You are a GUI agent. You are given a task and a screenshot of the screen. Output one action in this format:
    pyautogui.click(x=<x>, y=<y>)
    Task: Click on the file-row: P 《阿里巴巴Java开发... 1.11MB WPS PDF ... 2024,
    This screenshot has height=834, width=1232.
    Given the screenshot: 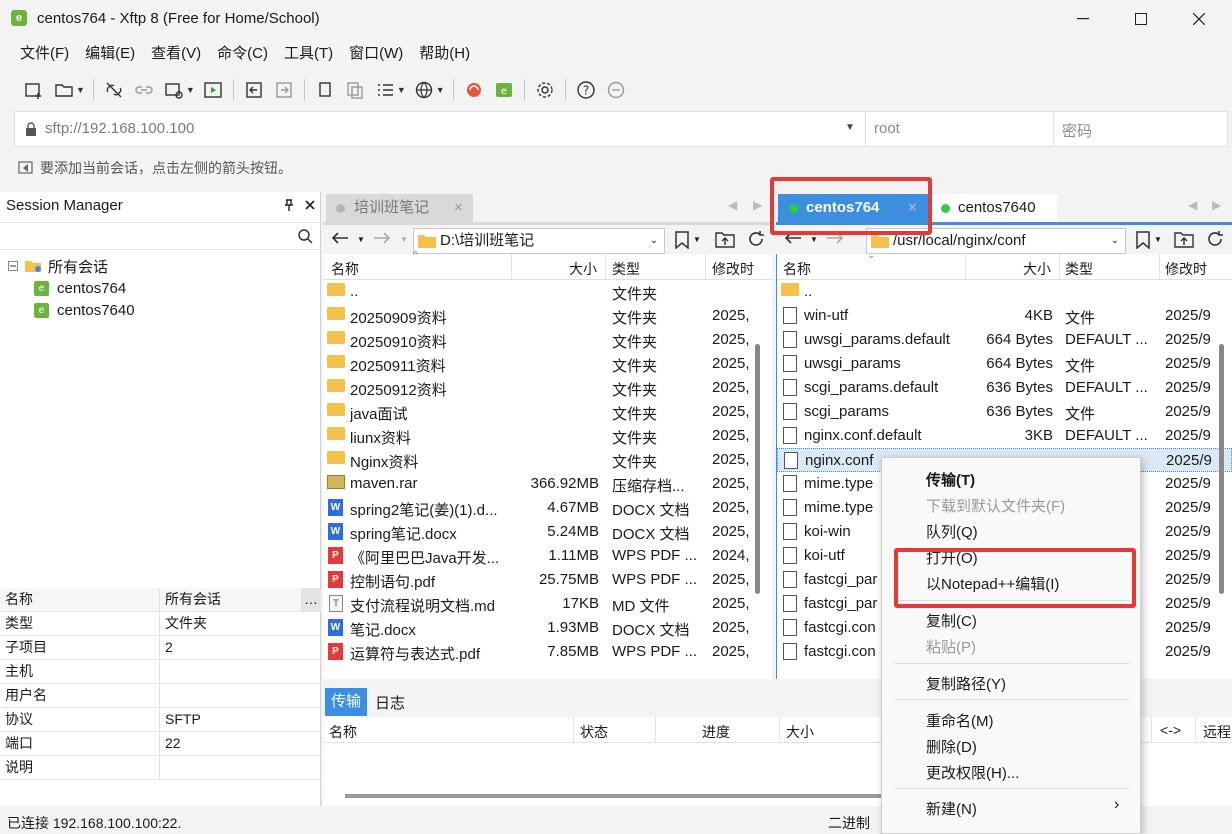 What is the action you would take?
    pyautogui.click(x=547, y=556)
    